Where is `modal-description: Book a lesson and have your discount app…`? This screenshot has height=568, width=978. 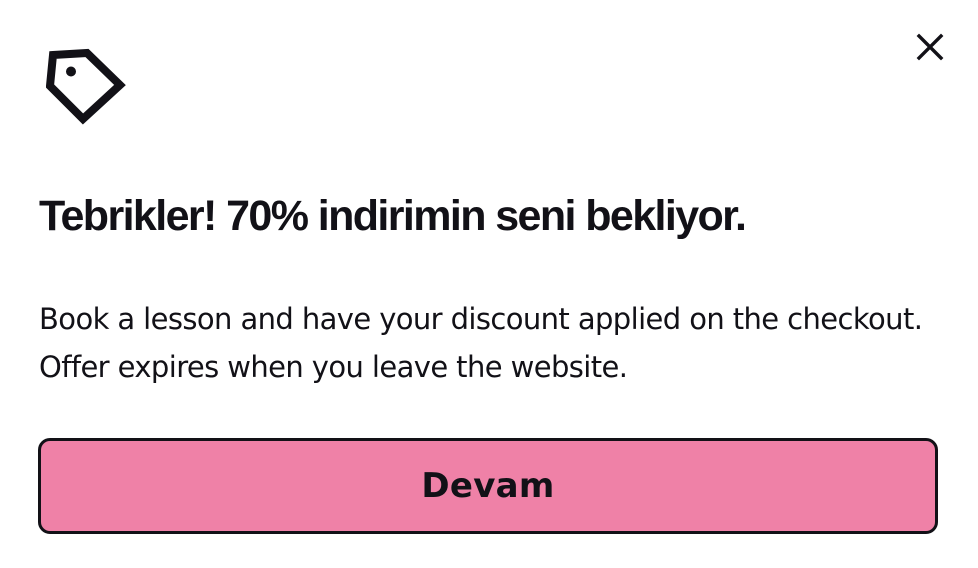
modal-description: Book a lesson and have your discount app… is located at coordinates (481, 343).